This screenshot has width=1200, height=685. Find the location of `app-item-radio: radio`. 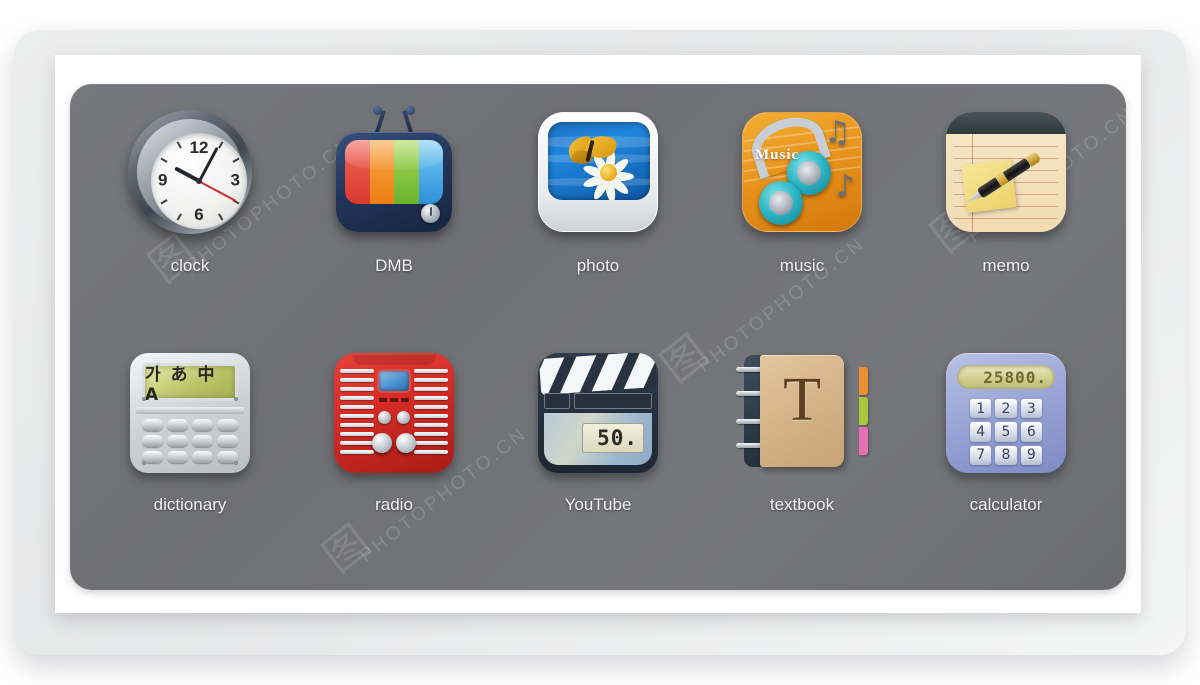

app-item-radio: radio is located at coordinates (394, 458).